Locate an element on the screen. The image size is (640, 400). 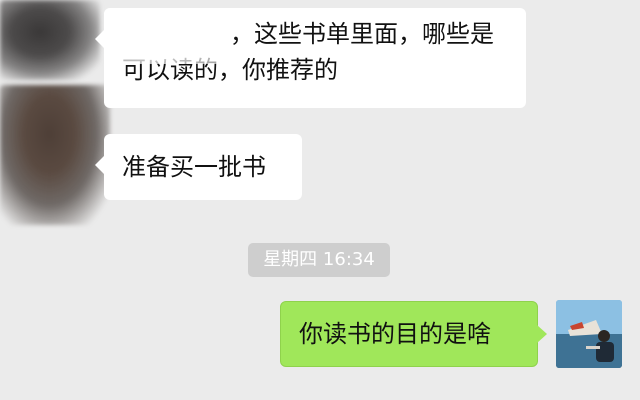
sender-avatar-blurred is located at coordinates (50, 40).